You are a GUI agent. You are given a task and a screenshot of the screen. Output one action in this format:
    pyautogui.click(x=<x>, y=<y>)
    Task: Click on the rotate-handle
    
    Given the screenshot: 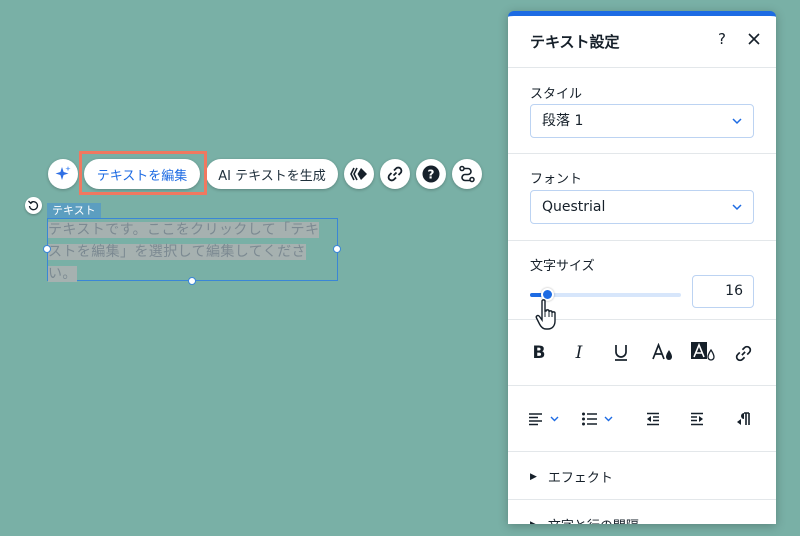 What is the action you would take?
    pyautogui.click(x=33, y=205)
    